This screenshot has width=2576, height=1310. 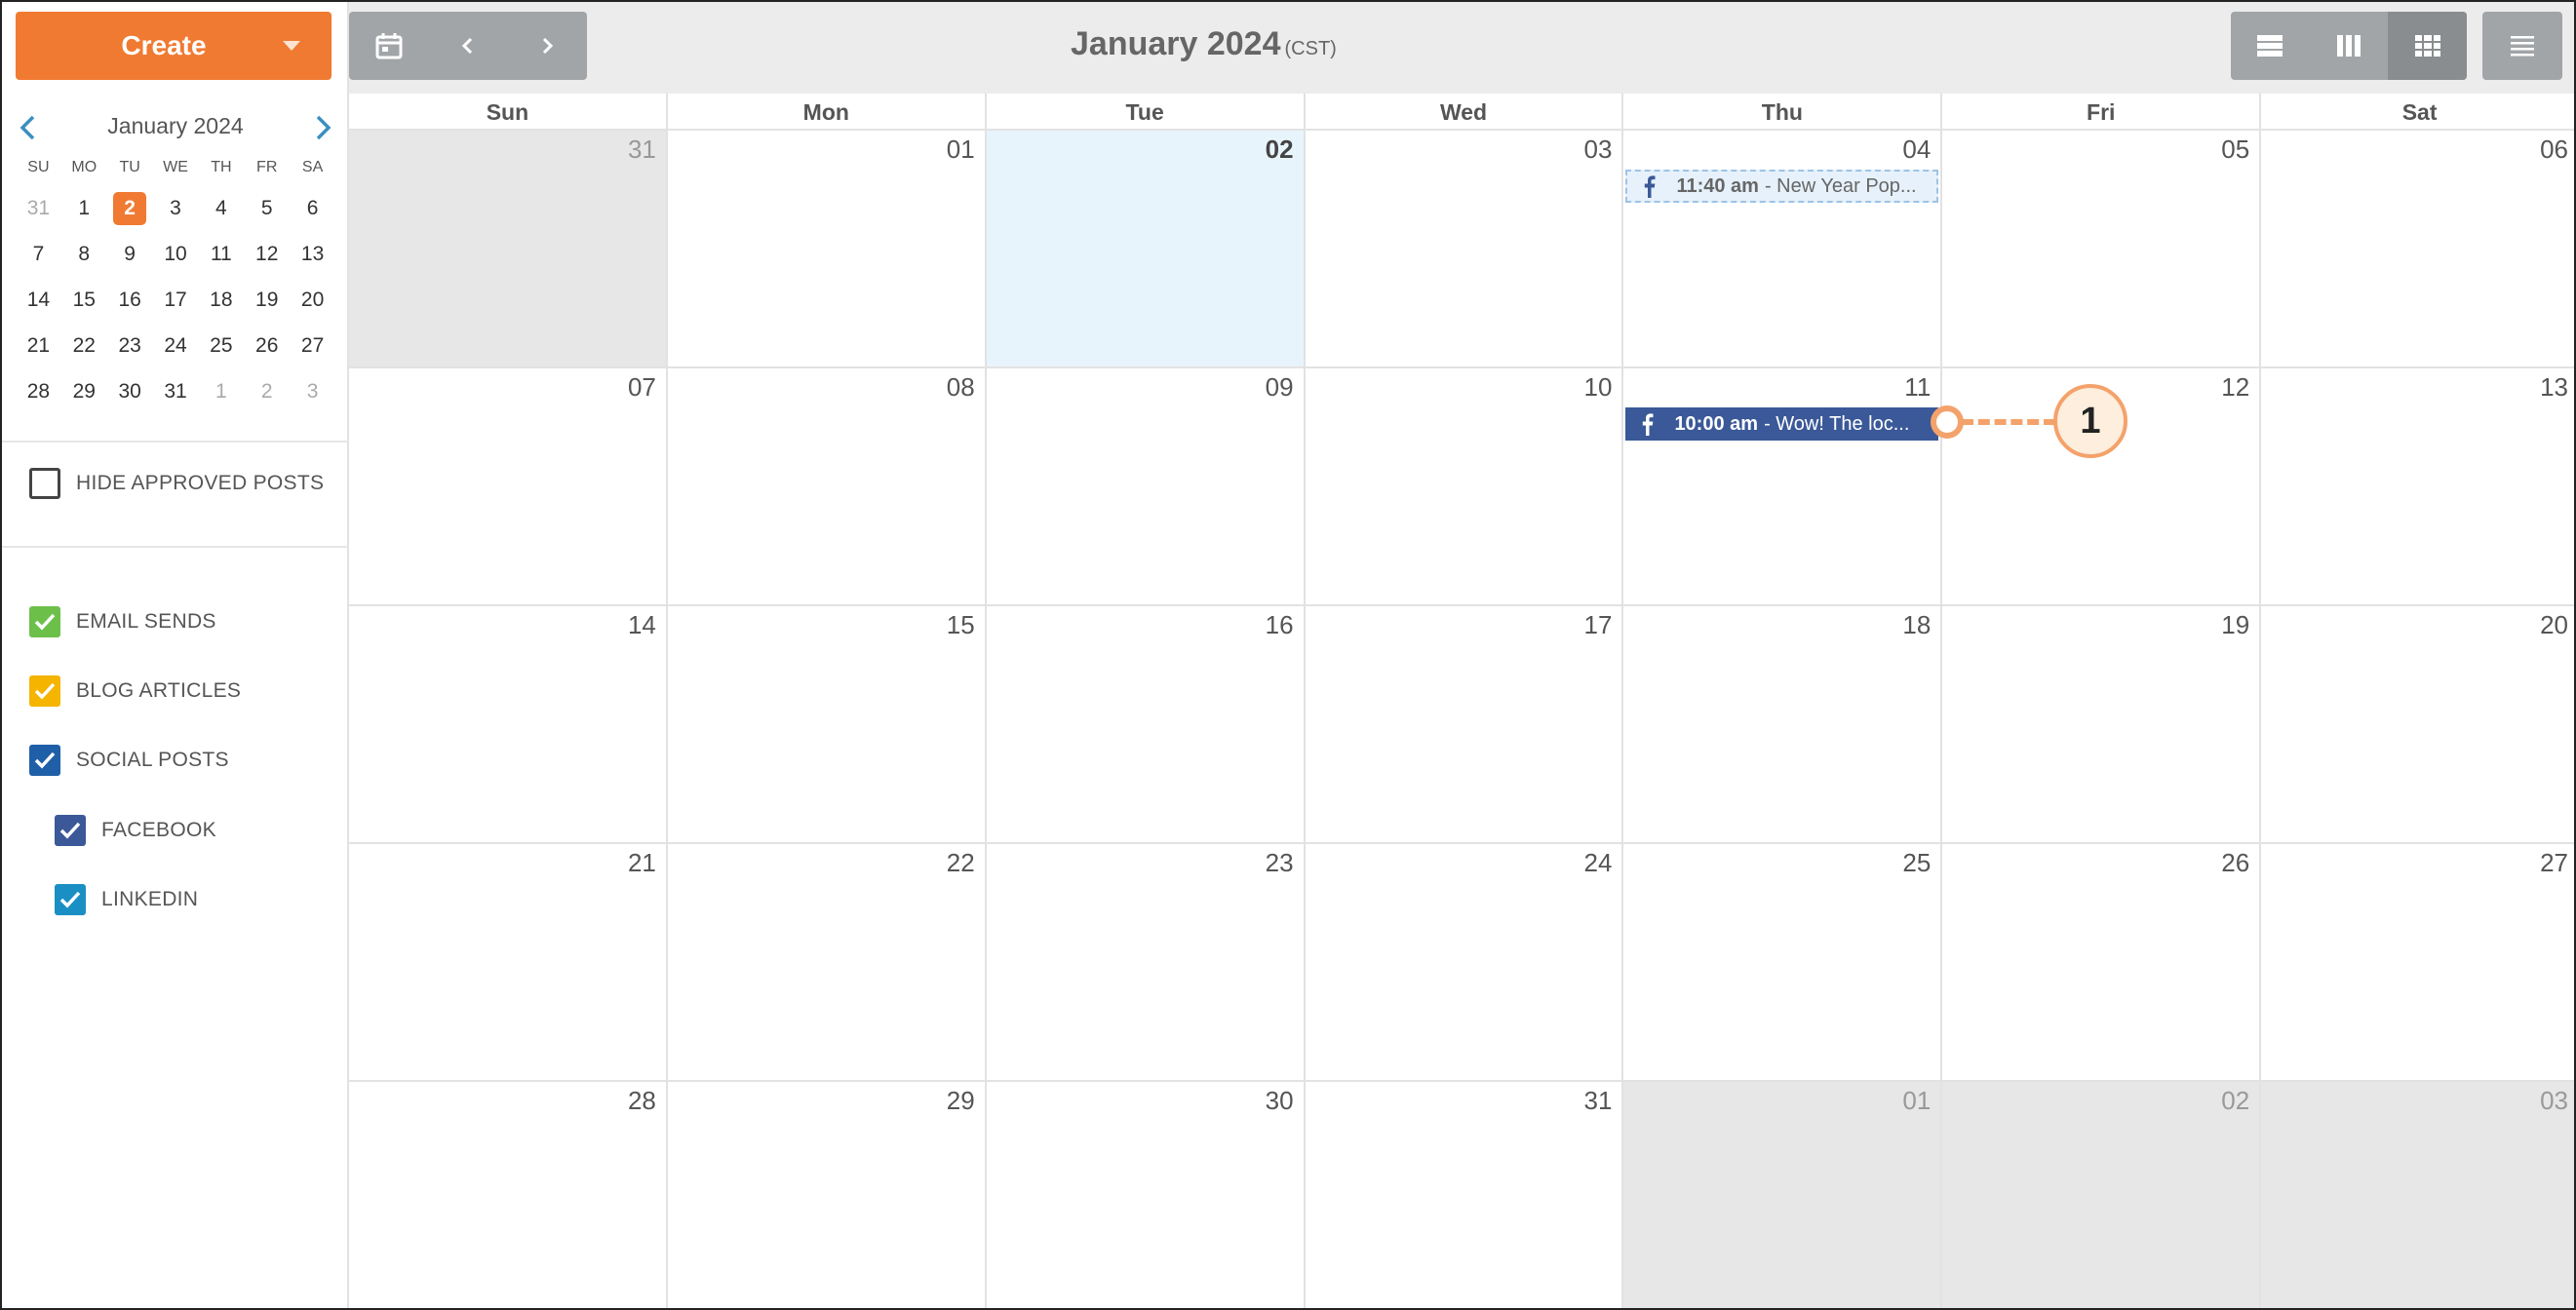 I want to click on mini-day-number: 14, so click(x=38, y=299).